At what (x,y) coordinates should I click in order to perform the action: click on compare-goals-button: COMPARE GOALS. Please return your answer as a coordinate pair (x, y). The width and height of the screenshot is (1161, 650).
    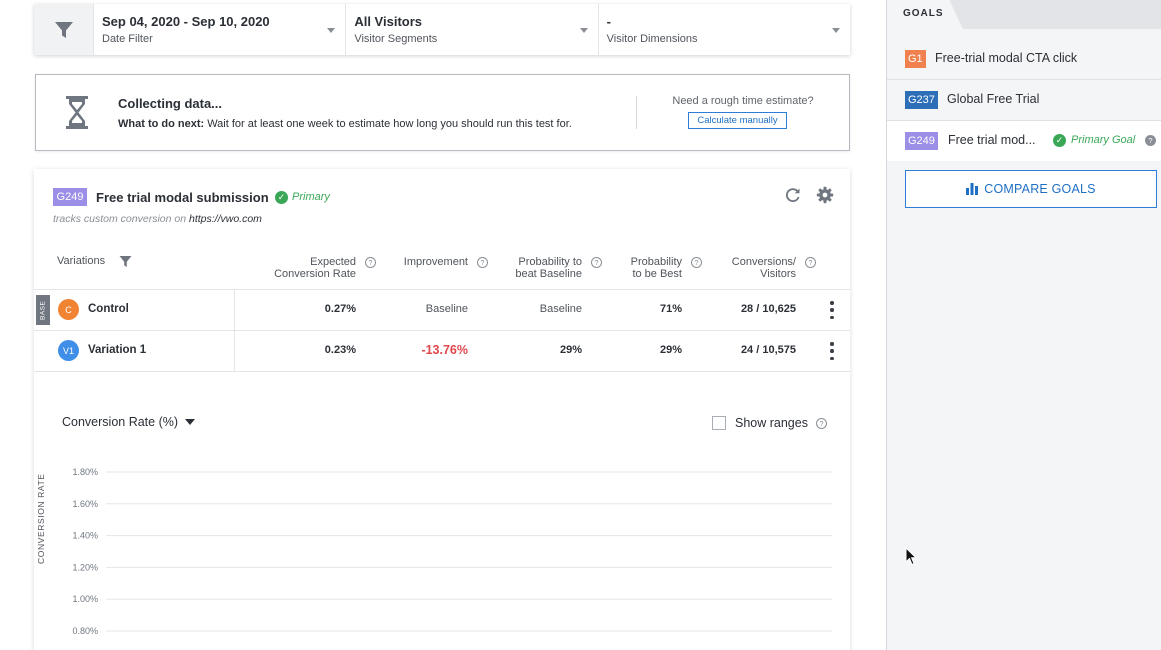
    Looking at the image, I should click on (1031, 189).